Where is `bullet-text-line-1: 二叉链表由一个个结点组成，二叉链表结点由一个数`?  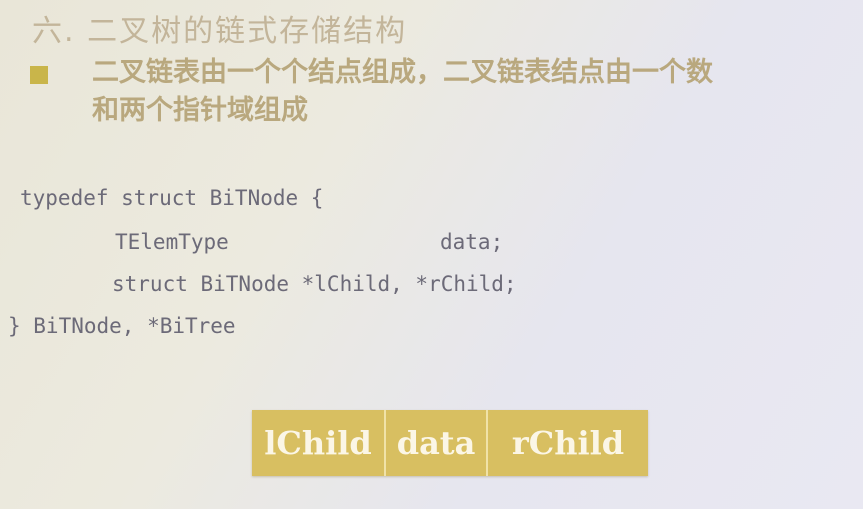 bullet-text-line-1: 二叉链表由一个个结点组成，二叉链表结点由一个数 is located at coordinates (402, 72).